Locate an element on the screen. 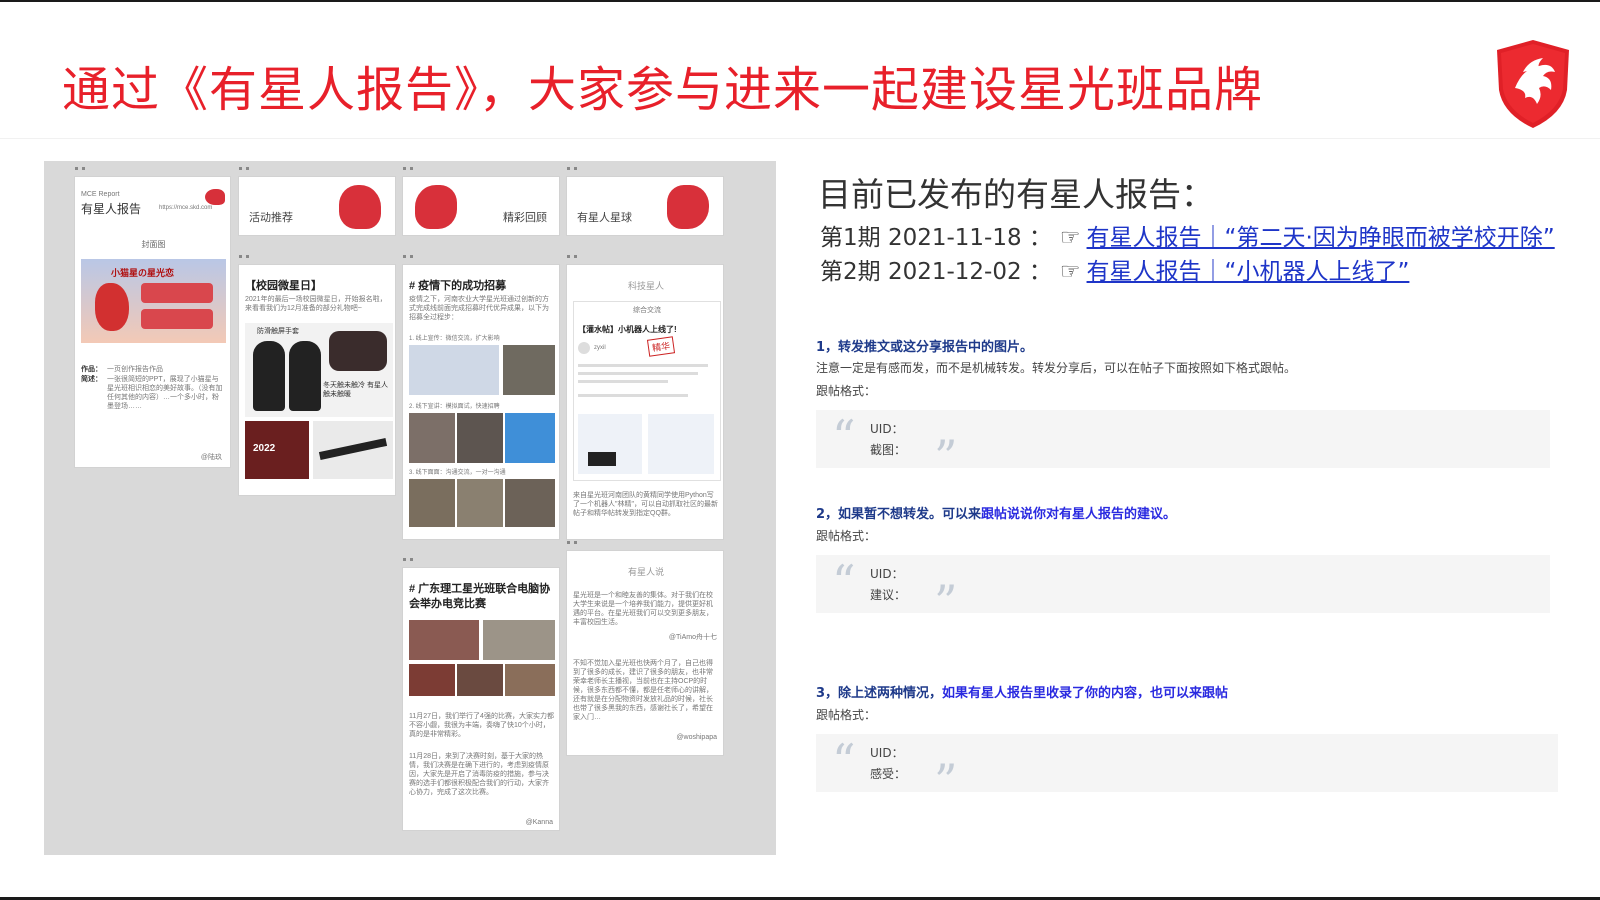 The height and width of the screenshot is (900, 1600). author-label: 作品： is located at coordinates (91, 369).